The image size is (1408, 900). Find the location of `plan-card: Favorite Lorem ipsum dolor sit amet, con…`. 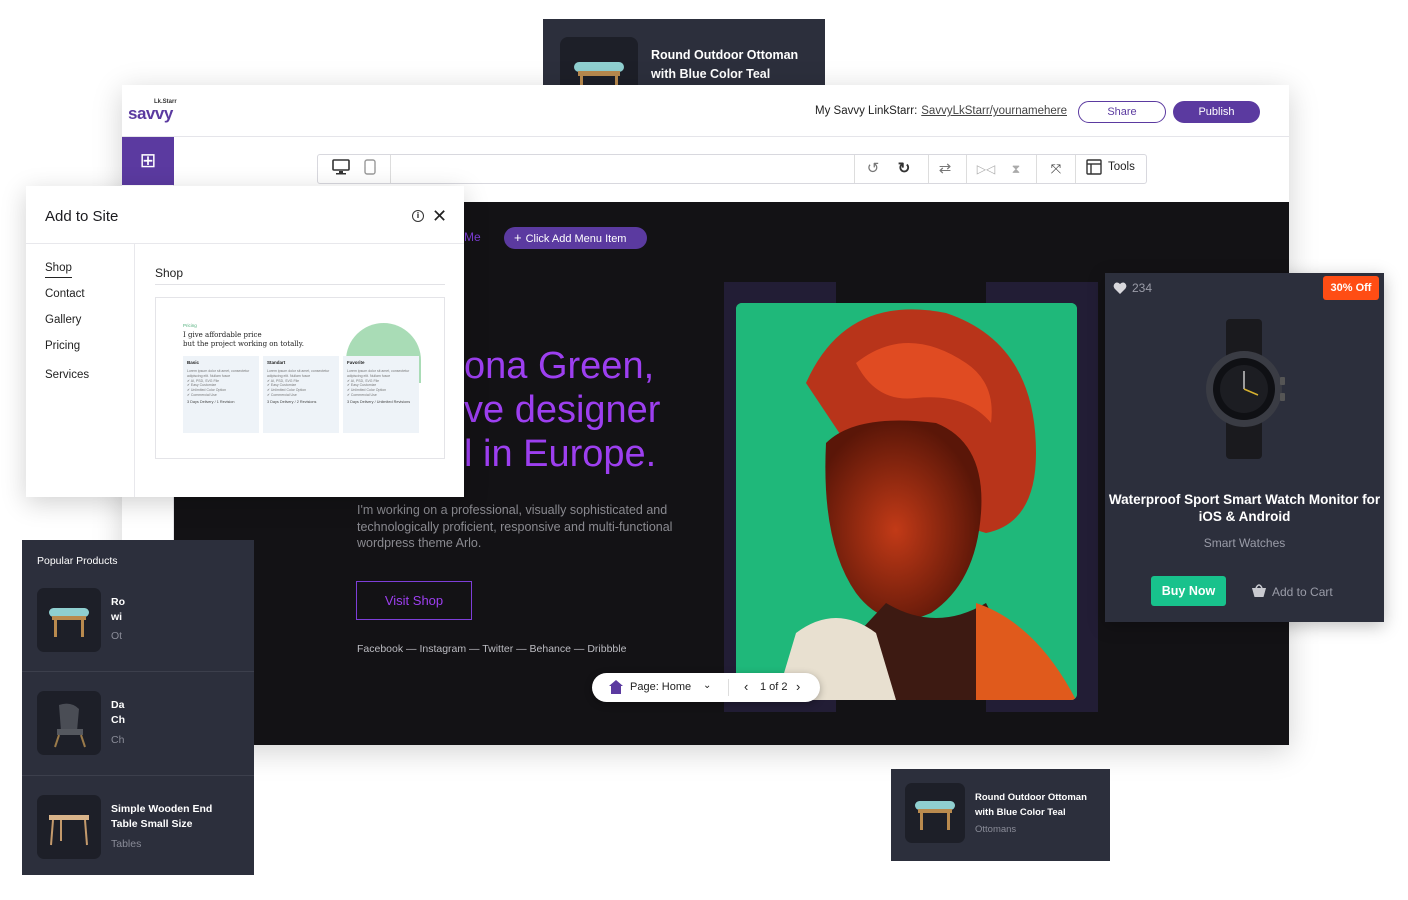

plan-card: Favorite Lorem ipsum dolor sit amet, con… is located at coordinates (381, 394).